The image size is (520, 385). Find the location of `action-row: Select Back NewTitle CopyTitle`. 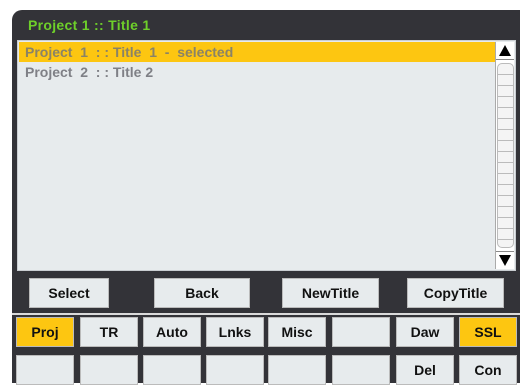

action-row: Select Back NewTitle CopyTitle is located at coordinates (266, 296).